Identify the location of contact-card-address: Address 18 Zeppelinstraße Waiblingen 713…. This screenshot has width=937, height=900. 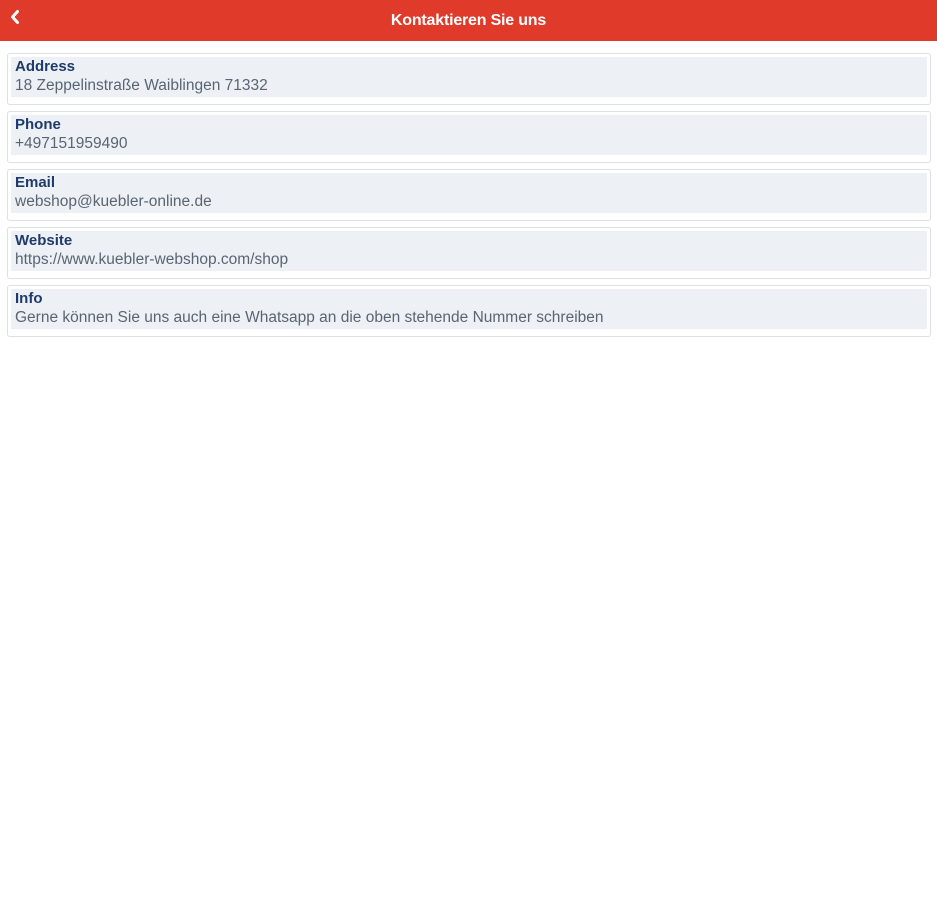
(469, 79).